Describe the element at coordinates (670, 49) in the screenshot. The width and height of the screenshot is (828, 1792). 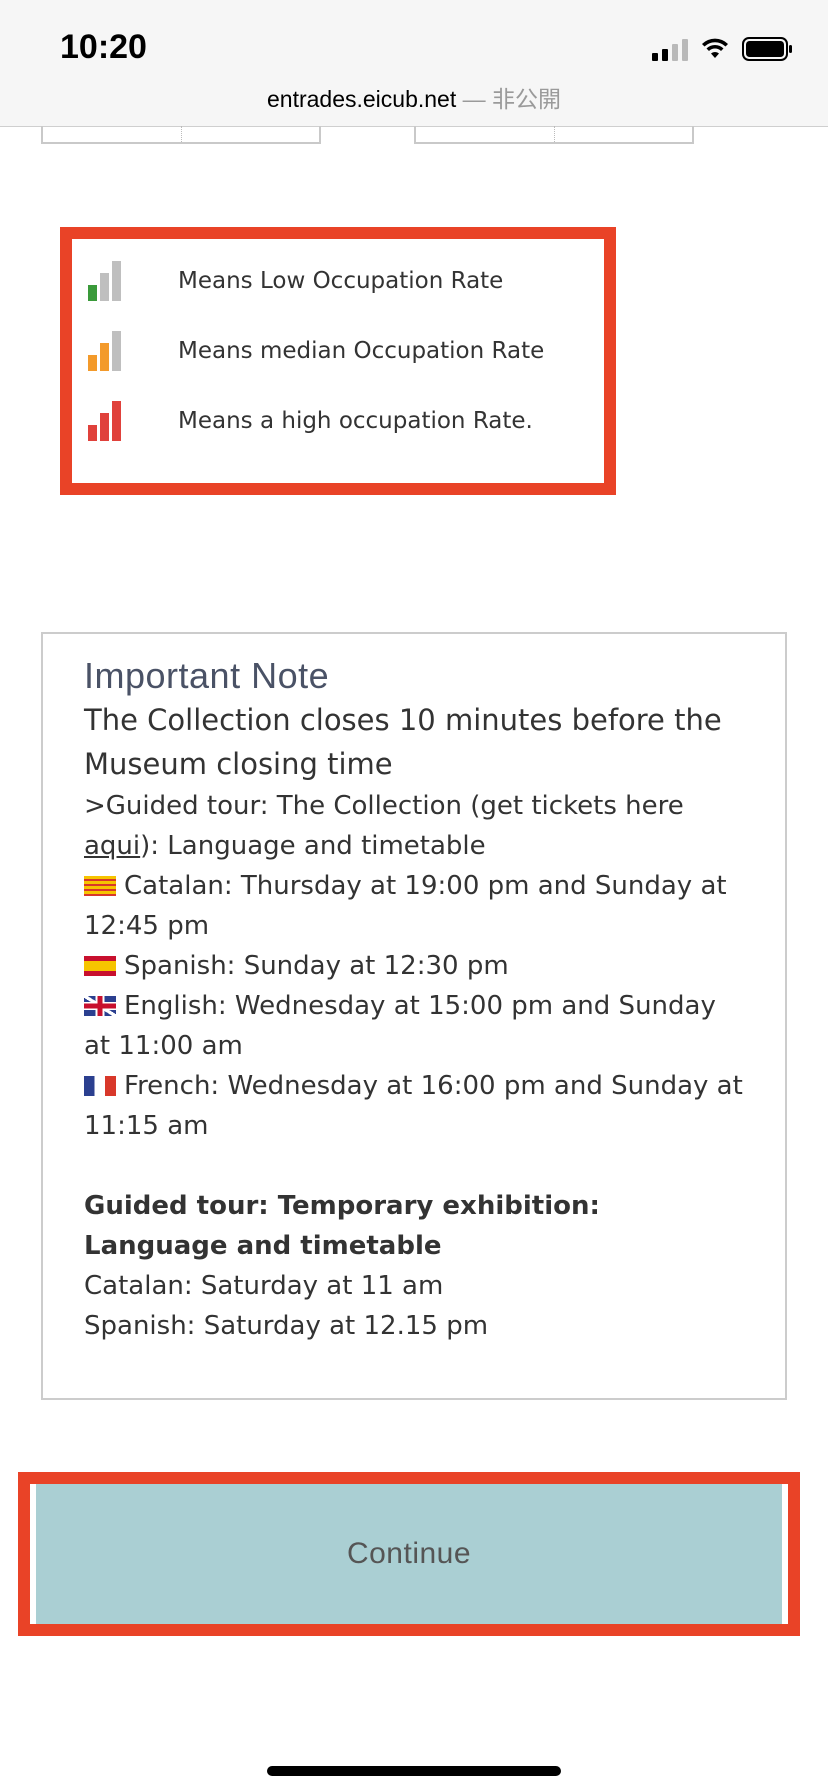
I see `cellular-signal-icon` at that location.